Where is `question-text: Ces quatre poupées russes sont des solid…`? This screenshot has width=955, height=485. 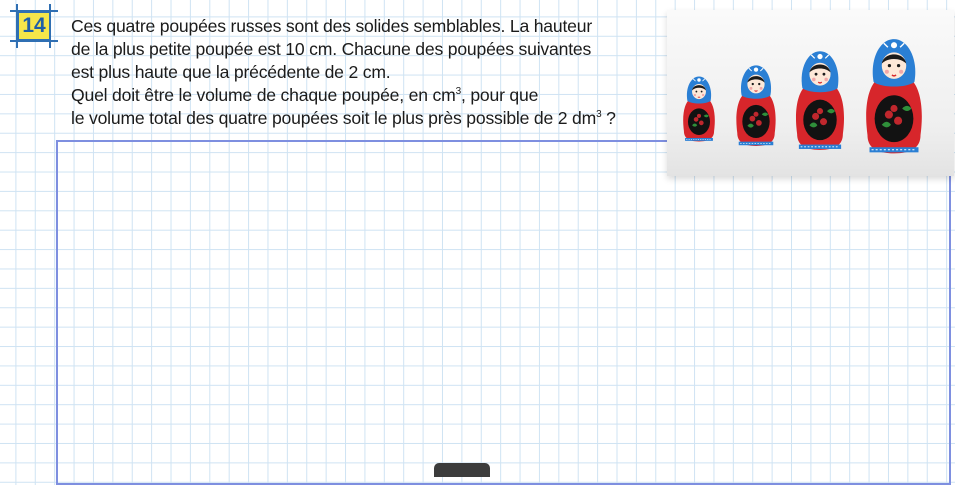 question-text: Ces quatre poupées russes sont des solid… is located at coordinates (371, 72).